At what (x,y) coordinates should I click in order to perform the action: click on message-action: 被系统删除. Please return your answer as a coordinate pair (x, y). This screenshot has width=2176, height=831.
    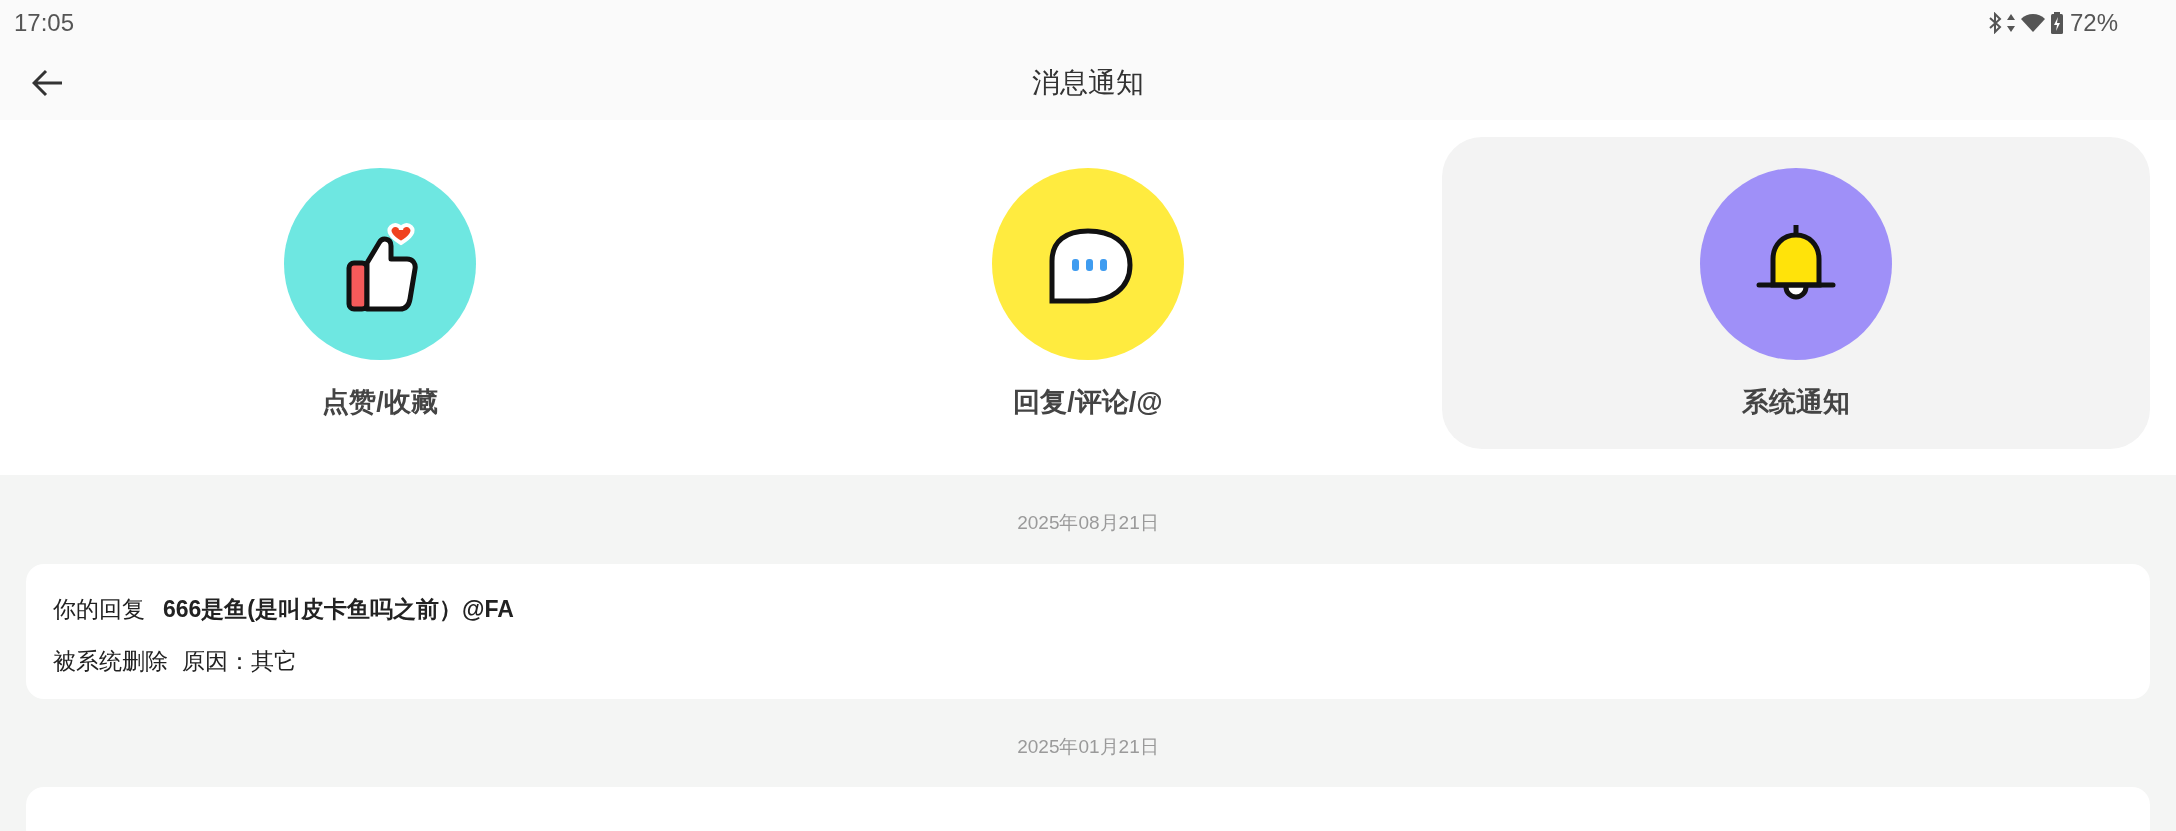
    Looking at the image, I should click on (110, 661).